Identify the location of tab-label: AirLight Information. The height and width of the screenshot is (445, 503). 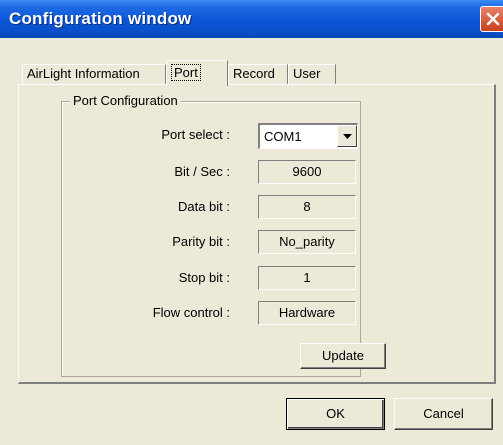
(83, 73).